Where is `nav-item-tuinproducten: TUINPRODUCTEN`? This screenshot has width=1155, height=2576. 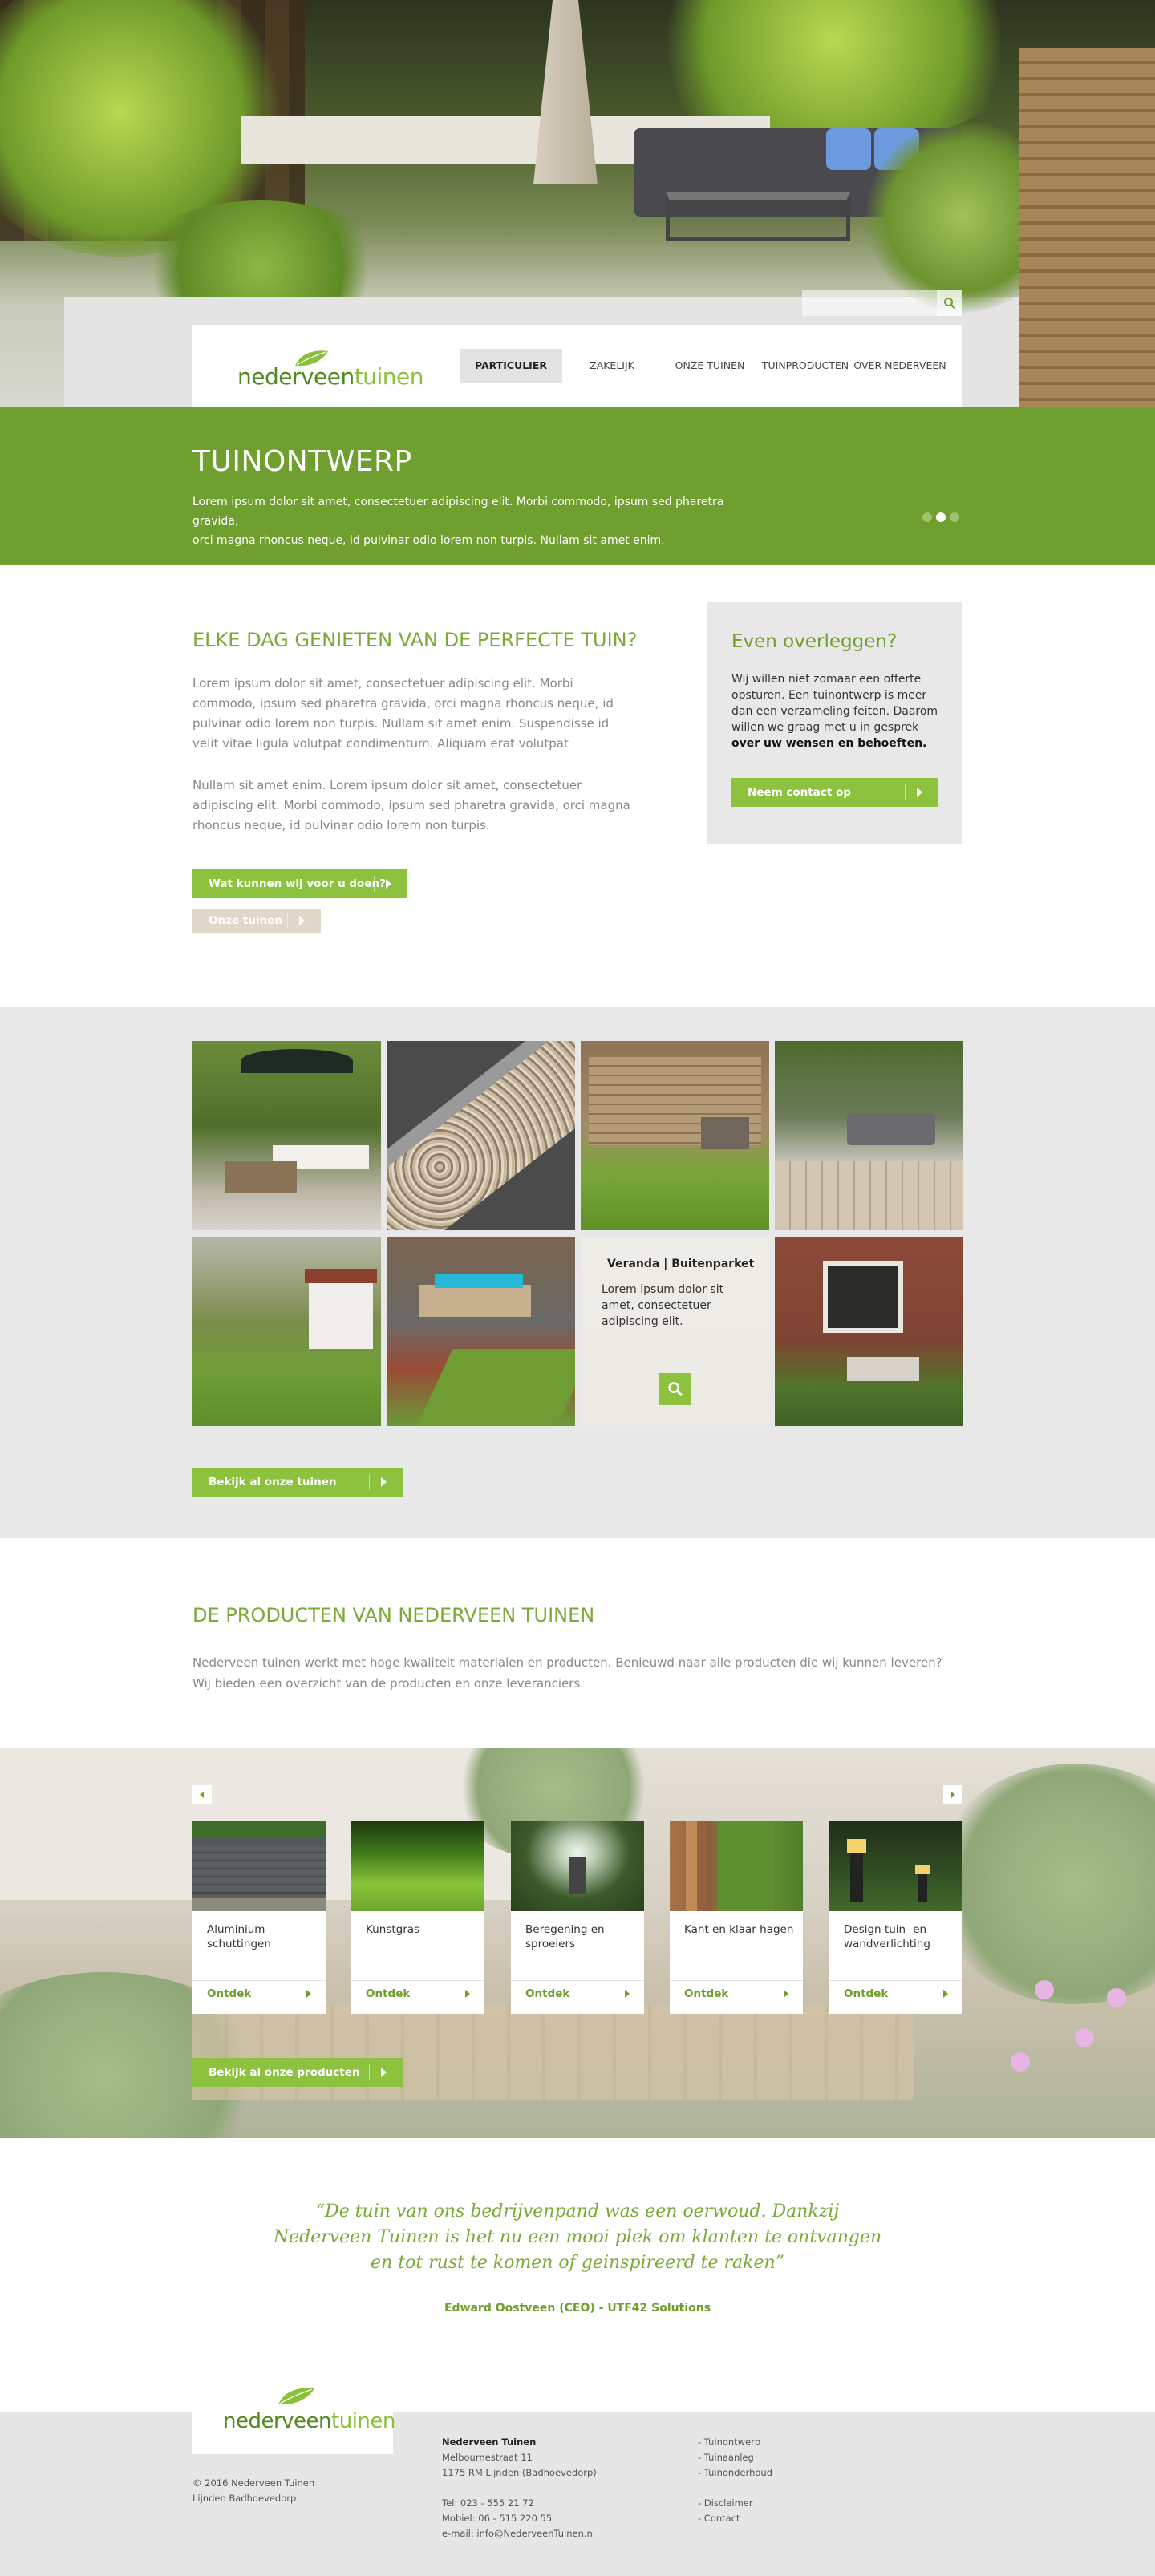
nav-item-tuinproducten: TUINPRODUCTEN is located at coordinates (805, 366).